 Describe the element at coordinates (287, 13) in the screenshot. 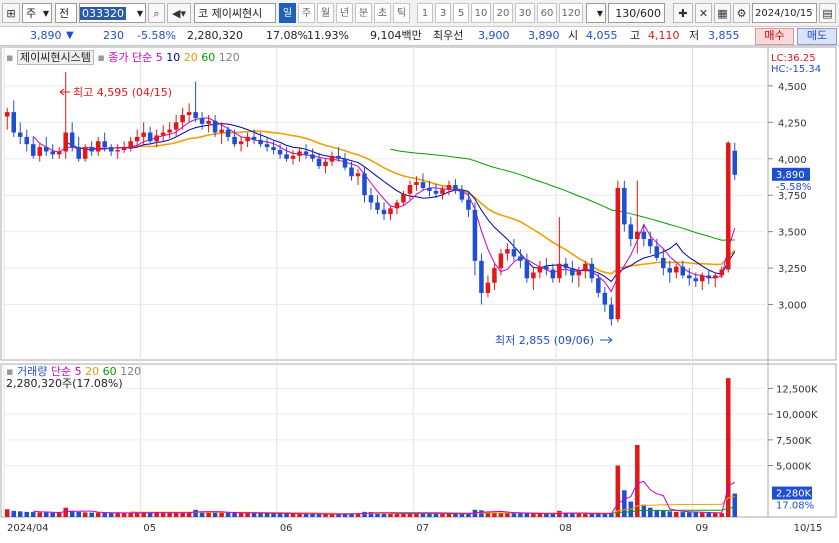

I see `period-day: 일` at that location.